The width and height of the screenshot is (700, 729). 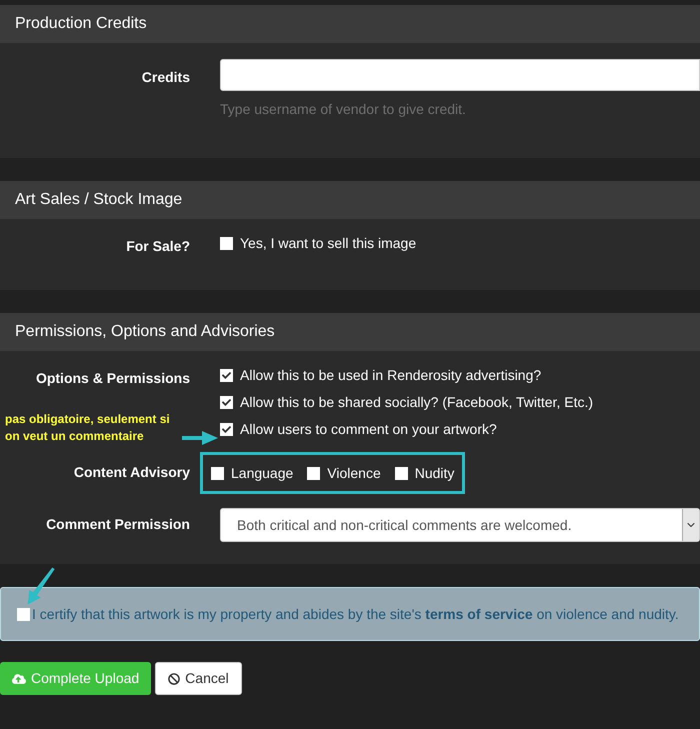 I want to click on field-label: For Sale?, so click(x=158, y=246).